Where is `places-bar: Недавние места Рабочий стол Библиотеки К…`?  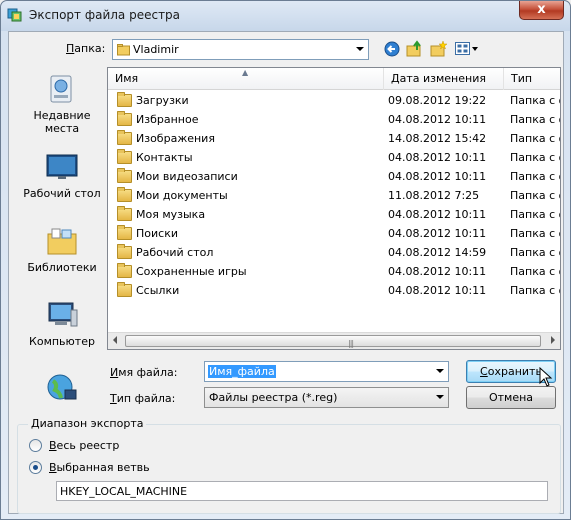
places-bar: Недавние места Рабочий стол Библиотеки К… is located at coordinates (62, 250).